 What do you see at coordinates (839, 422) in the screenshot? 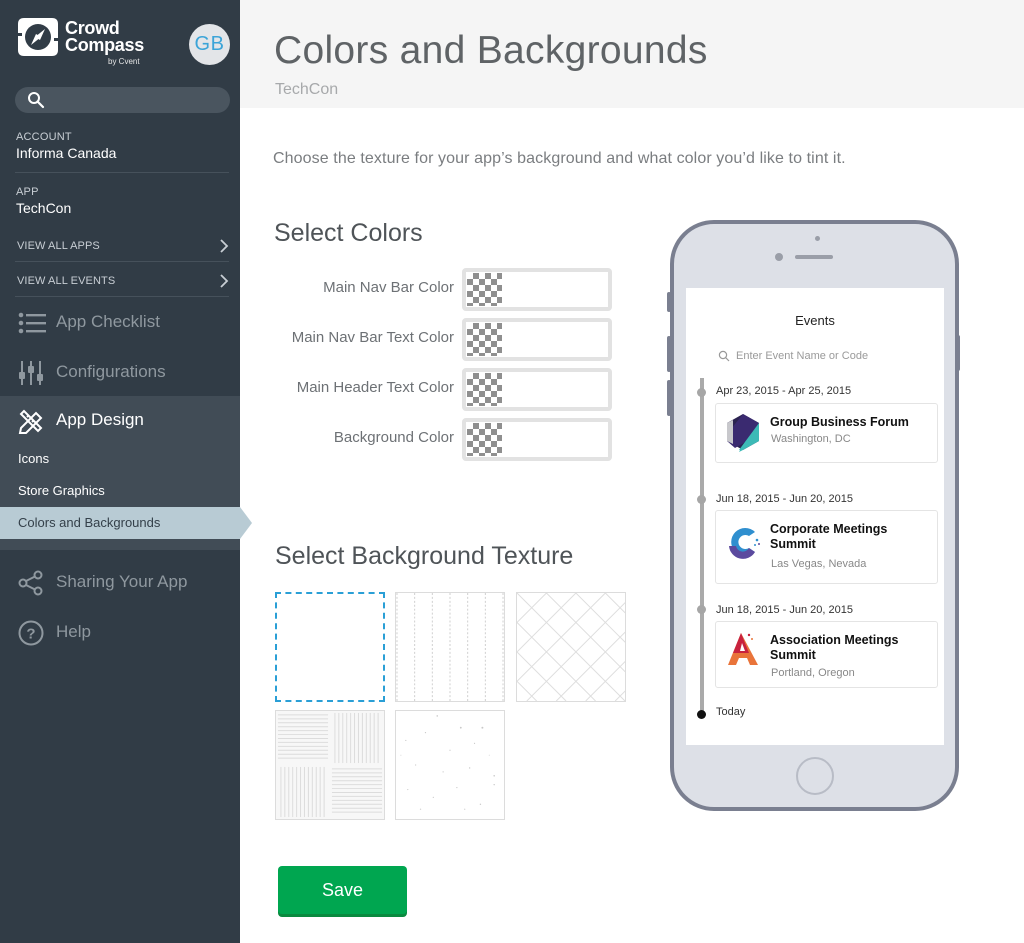
I see `event-name: Group Business Forum` at bounding box center [839, 422].